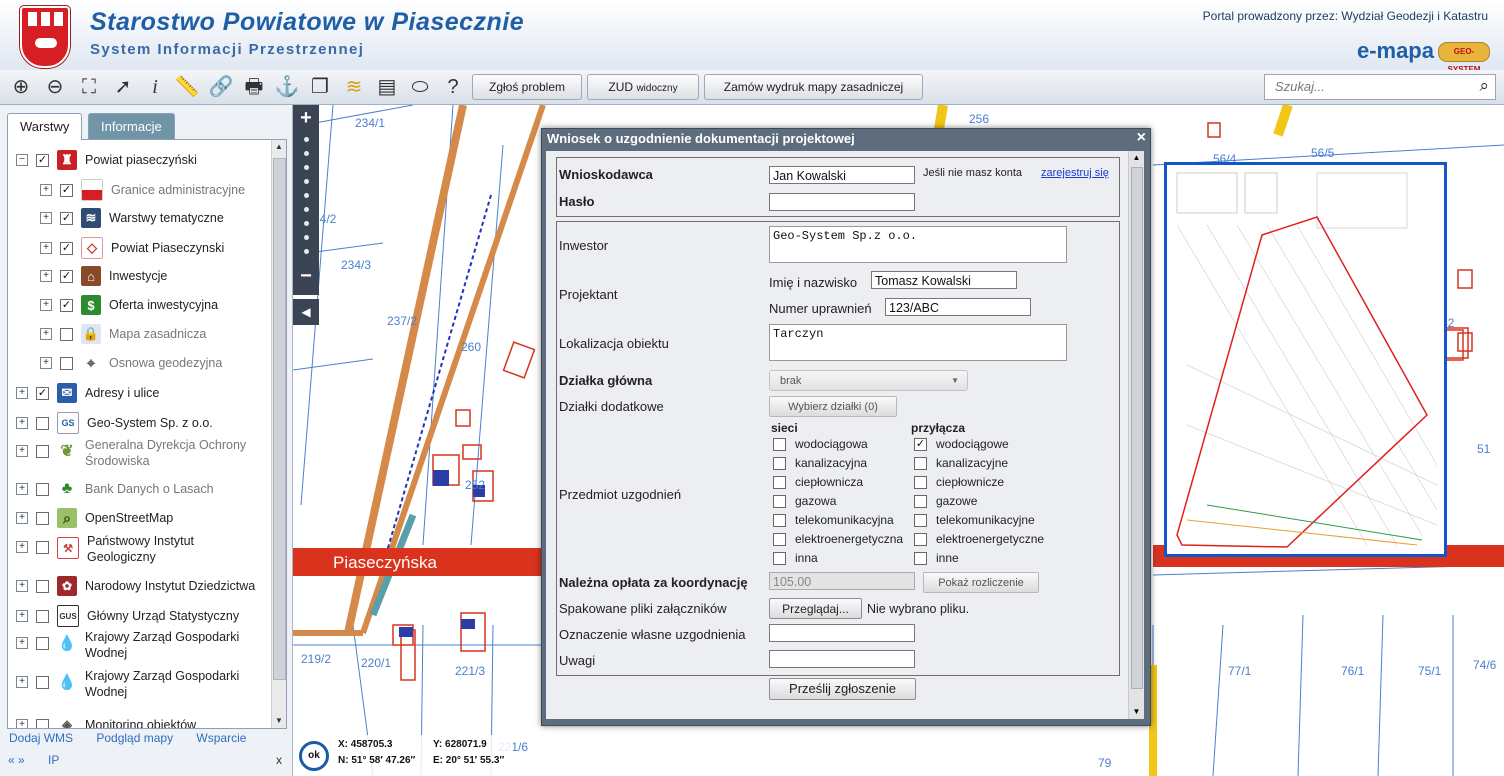 Image resolution: width=1504 pixels, height=776 pixels. I want to click on layer-item: + ⌖ Osnowa geodezyjna, so click(131, 363).